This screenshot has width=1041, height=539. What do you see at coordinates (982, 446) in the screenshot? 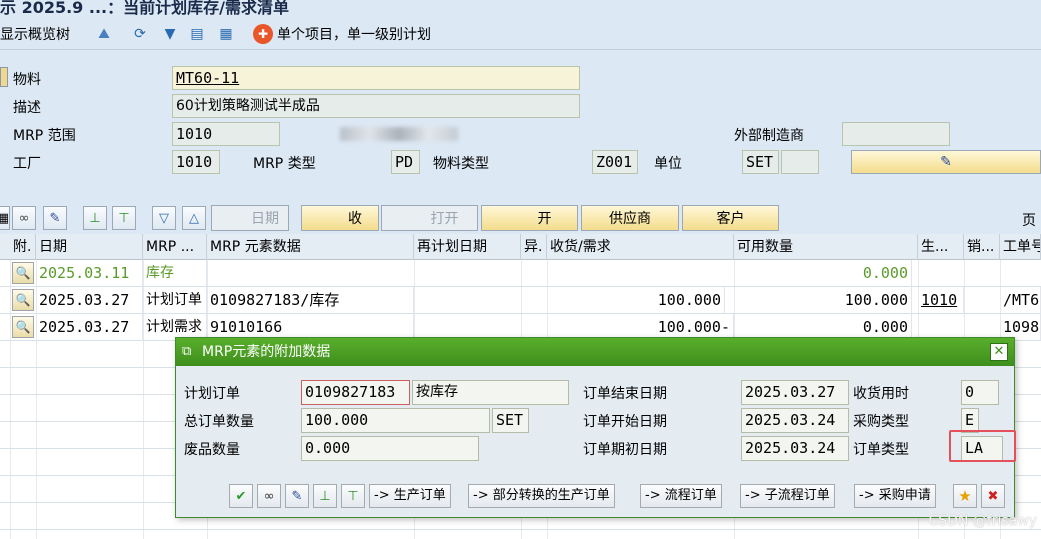
I see `highlight-box` at bounding box center [982, 446].